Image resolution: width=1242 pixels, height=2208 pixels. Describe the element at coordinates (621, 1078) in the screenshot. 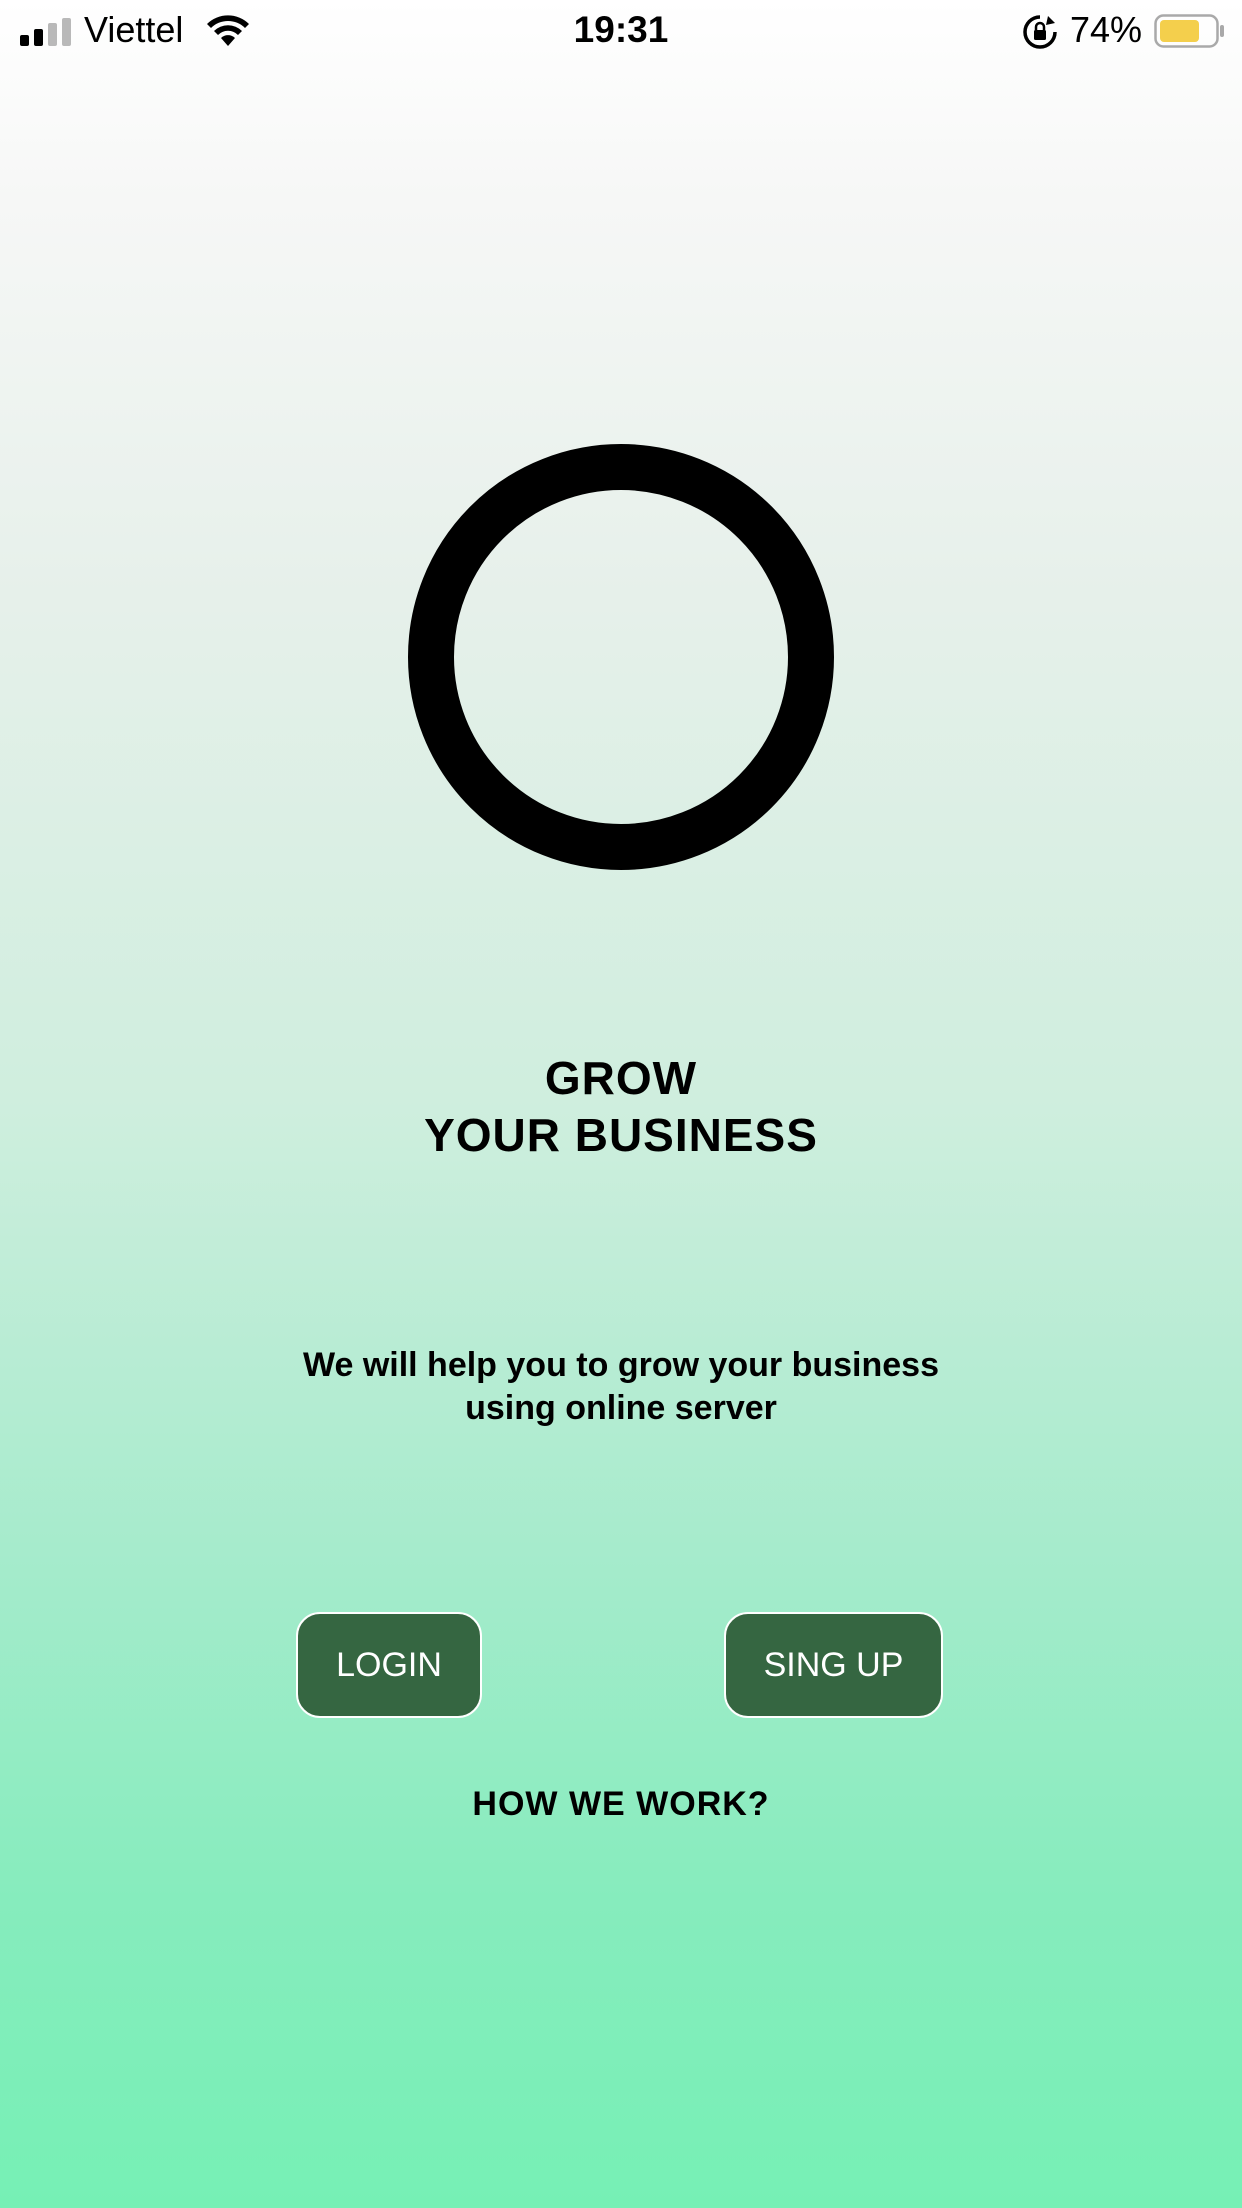

I see `title-line-1: GROW` at that location.